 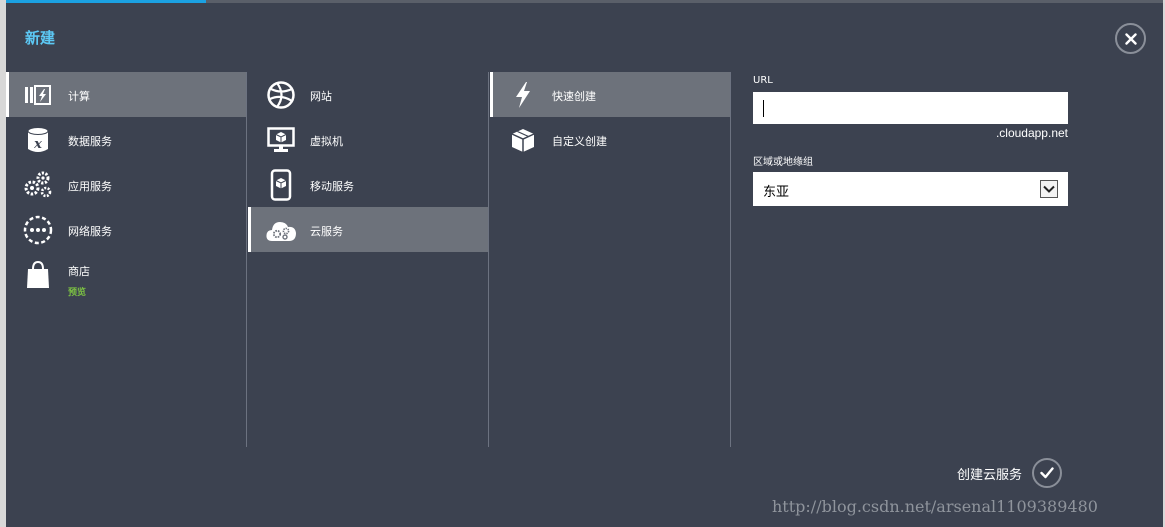 What do you see at coordinates (90, 141) in the screenshot?
I see `category-label: 数据服务` at bounding box center [90, 141].